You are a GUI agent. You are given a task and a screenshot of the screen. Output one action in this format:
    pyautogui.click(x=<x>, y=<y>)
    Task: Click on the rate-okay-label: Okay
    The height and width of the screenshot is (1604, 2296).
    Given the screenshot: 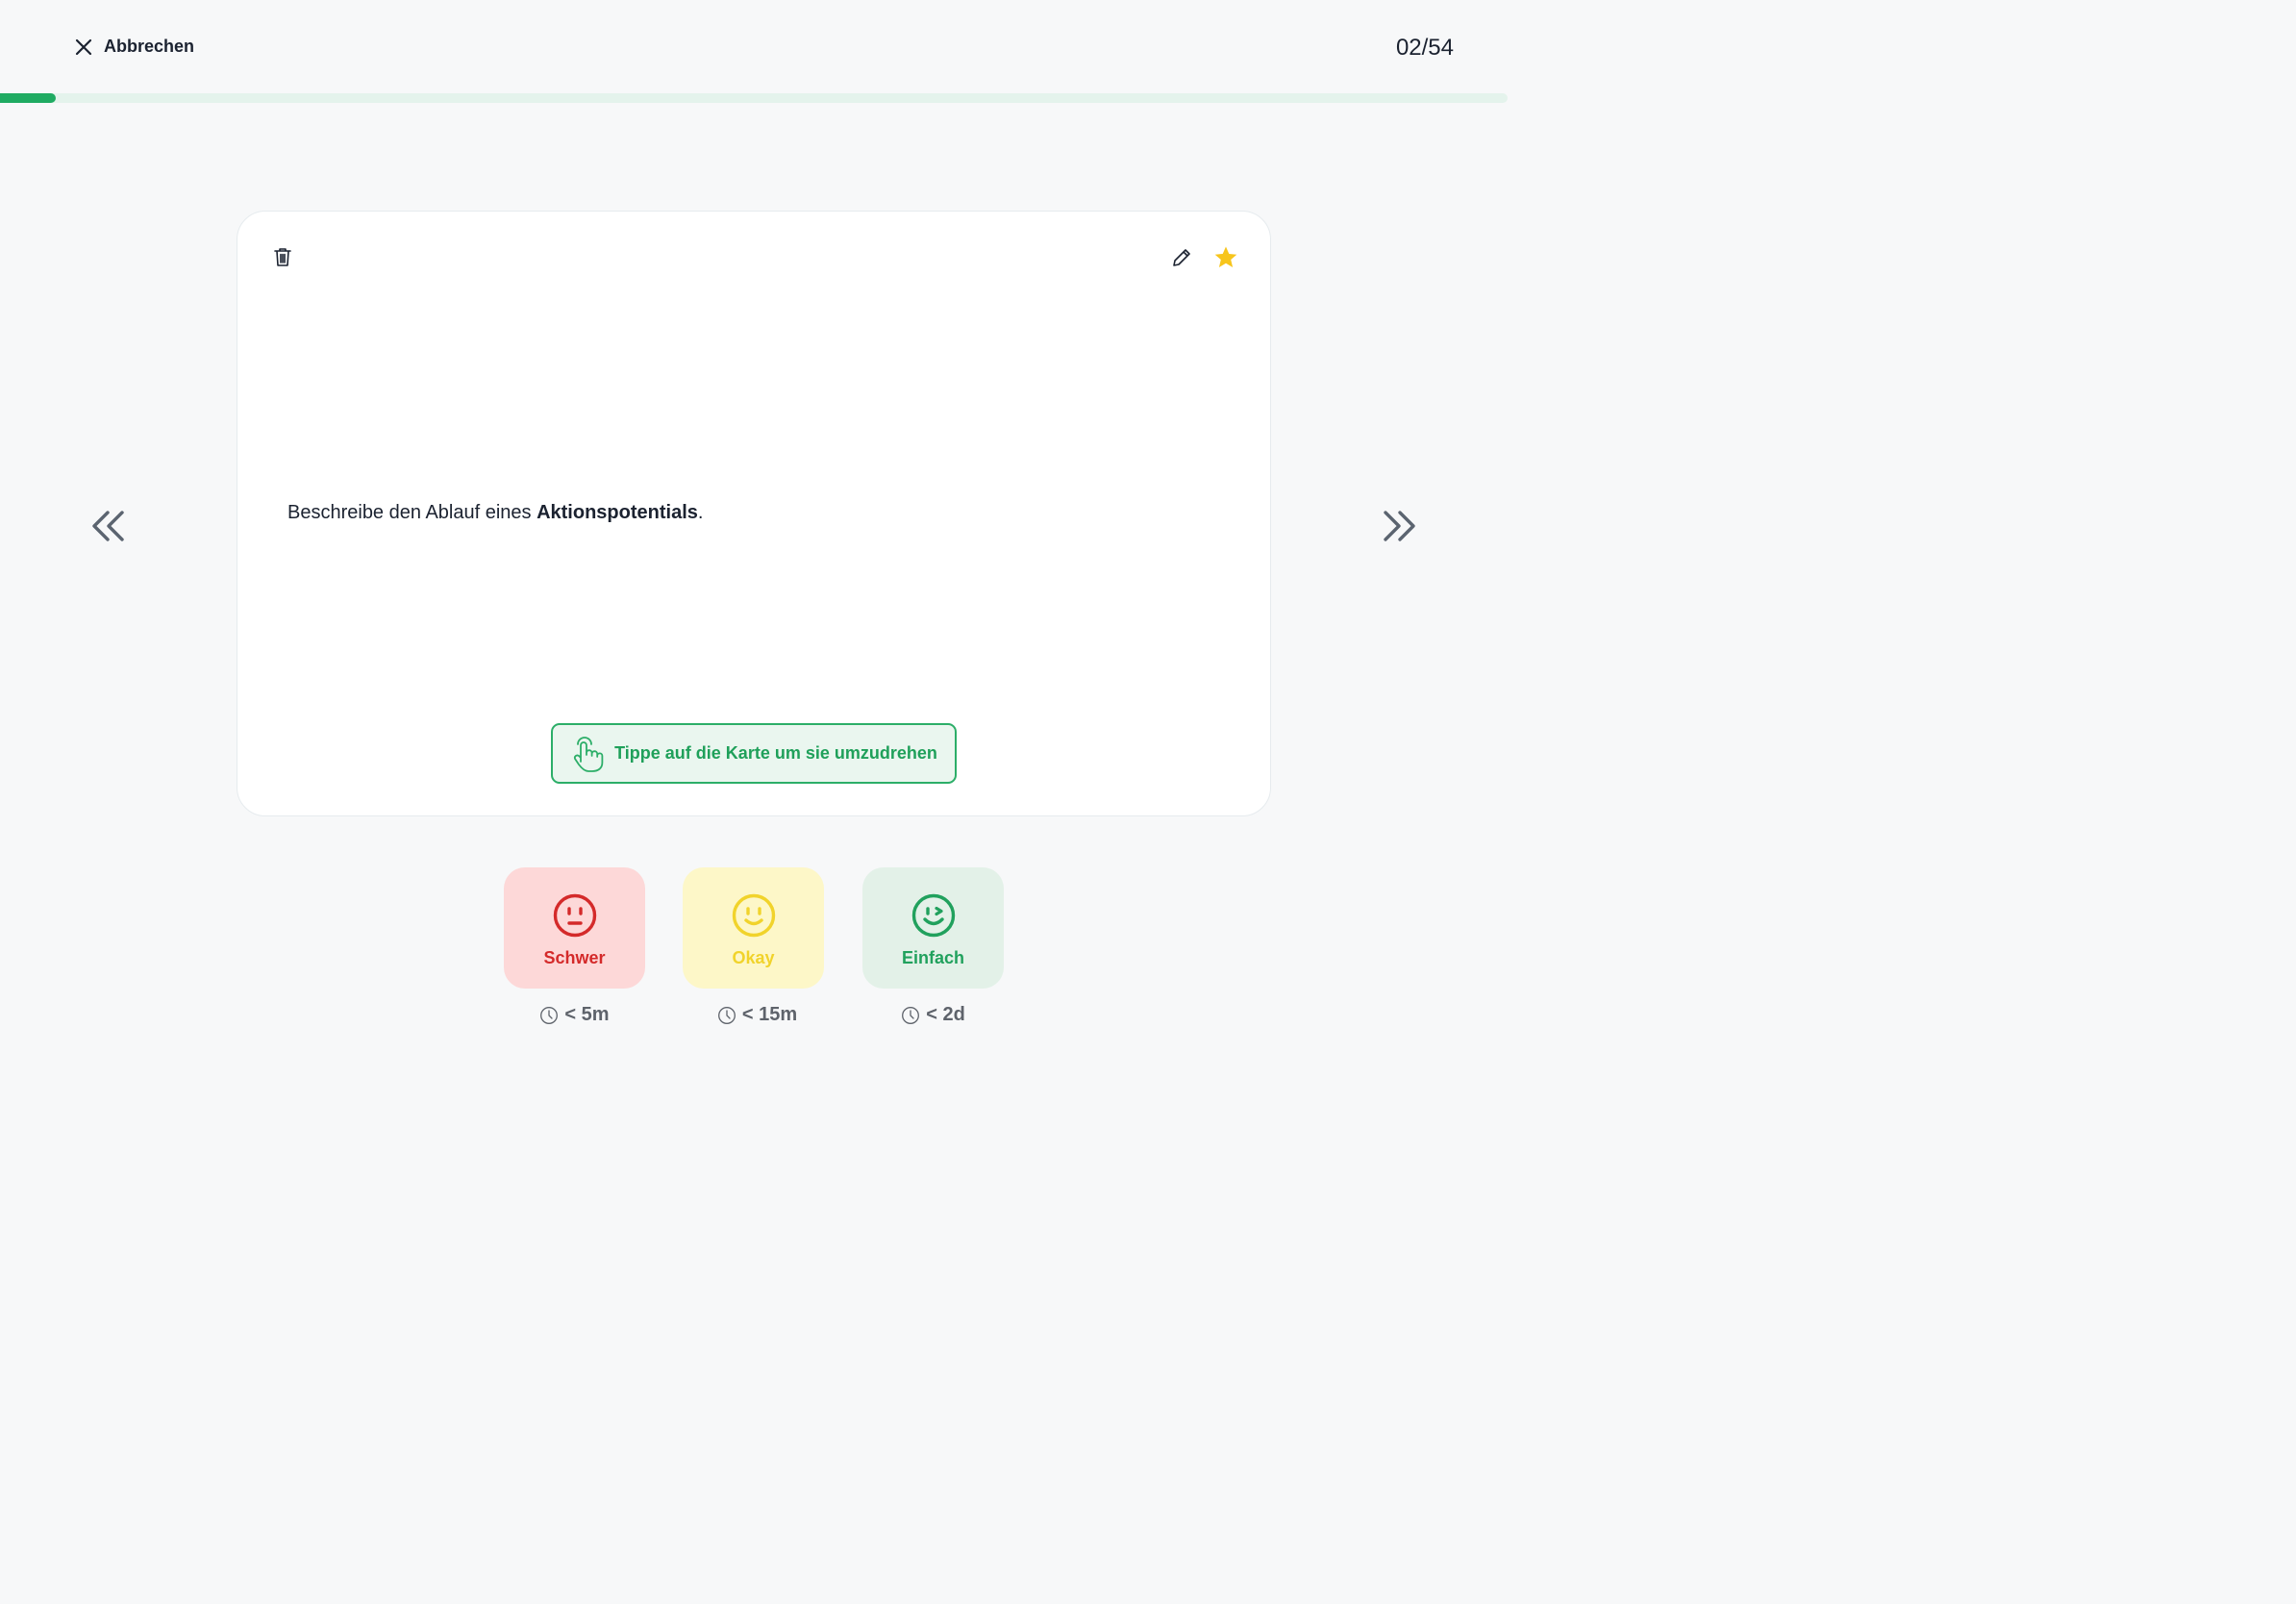 What is the action you would take?
    pyautogui.click(x=753, y=957)
    